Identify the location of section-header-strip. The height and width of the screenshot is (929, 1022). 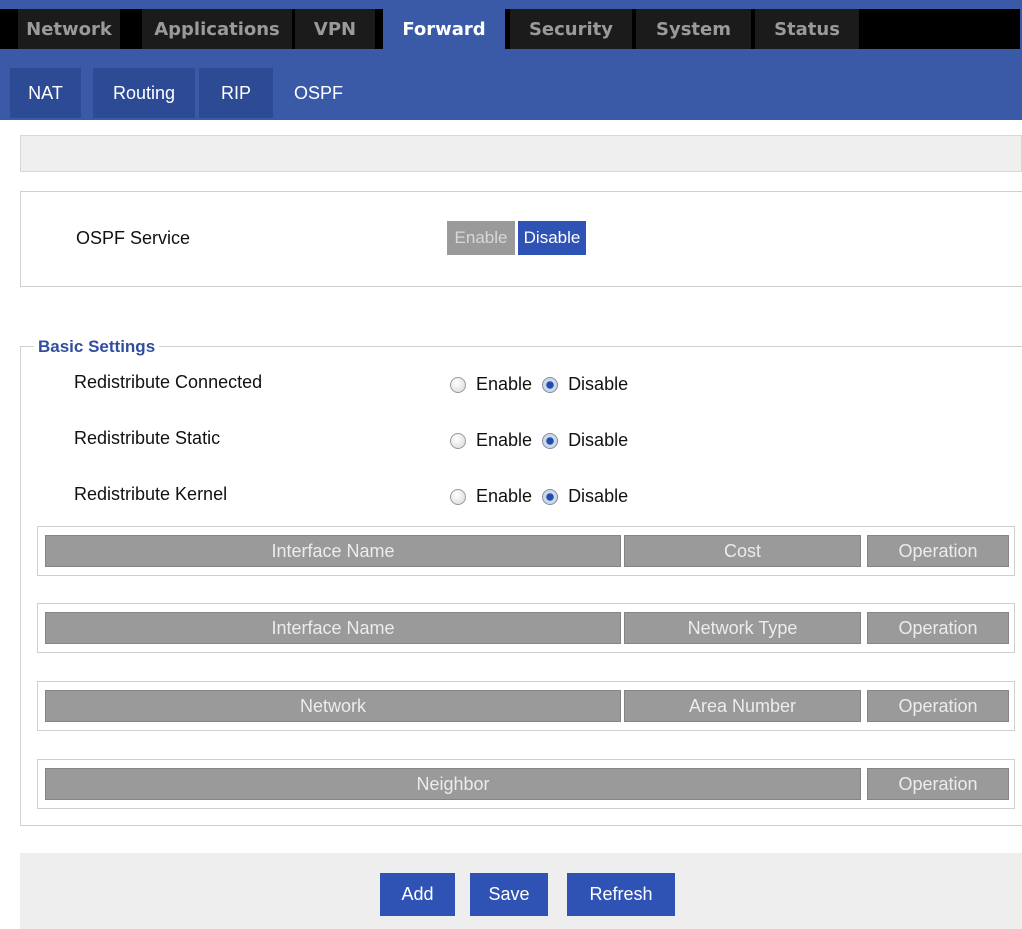
(521, 153).